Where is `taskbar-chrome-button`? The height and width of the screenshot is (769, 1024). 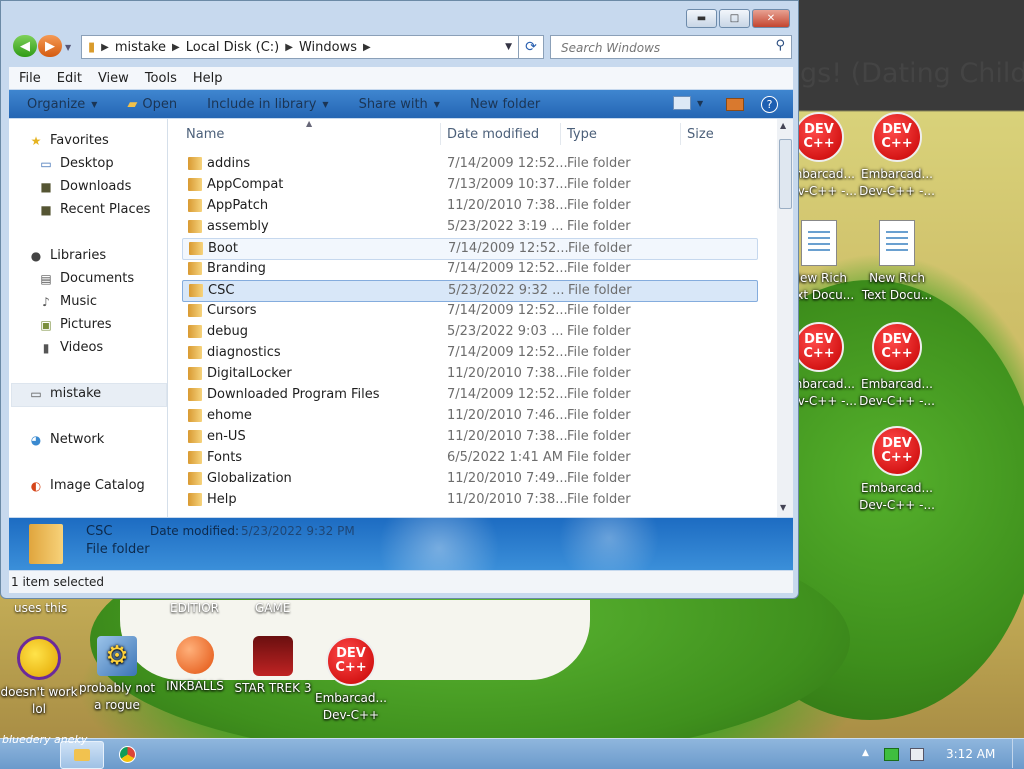 taskbar-chrome-button is located at coordinates (127, 754).